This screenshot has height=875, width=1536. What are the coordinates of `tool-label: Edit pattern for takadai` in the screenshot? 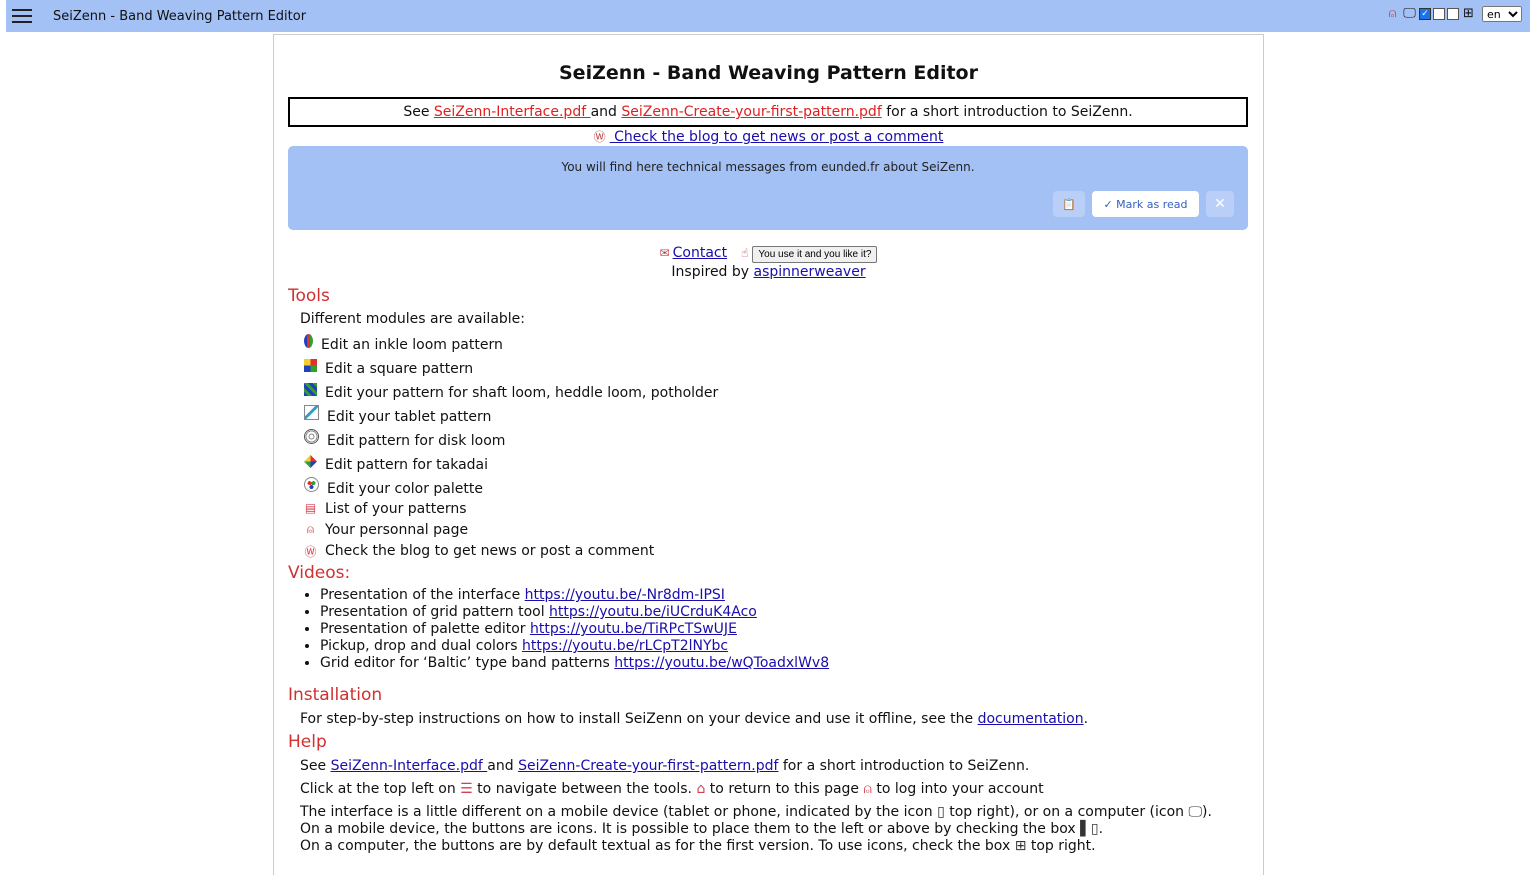 It's located at (407, 465).